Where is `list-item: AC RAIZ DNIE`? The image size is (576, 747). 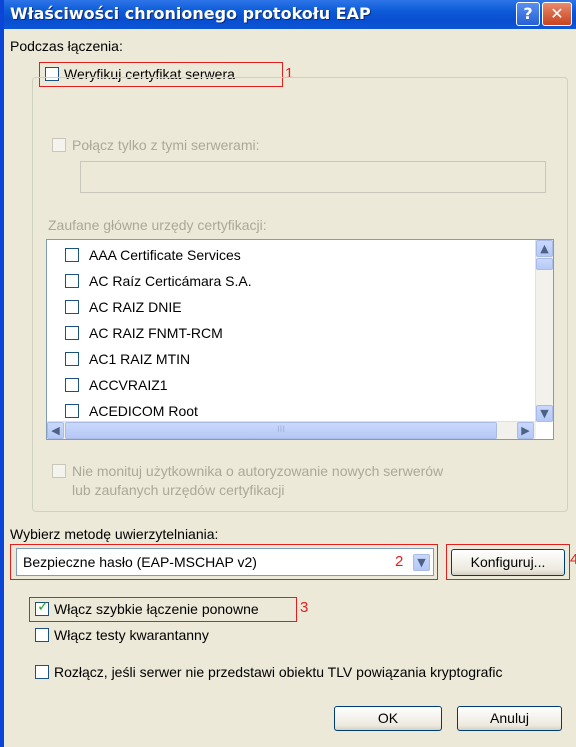 list-item: AC RAIZ DNIE is located at coordinates (282, 308).